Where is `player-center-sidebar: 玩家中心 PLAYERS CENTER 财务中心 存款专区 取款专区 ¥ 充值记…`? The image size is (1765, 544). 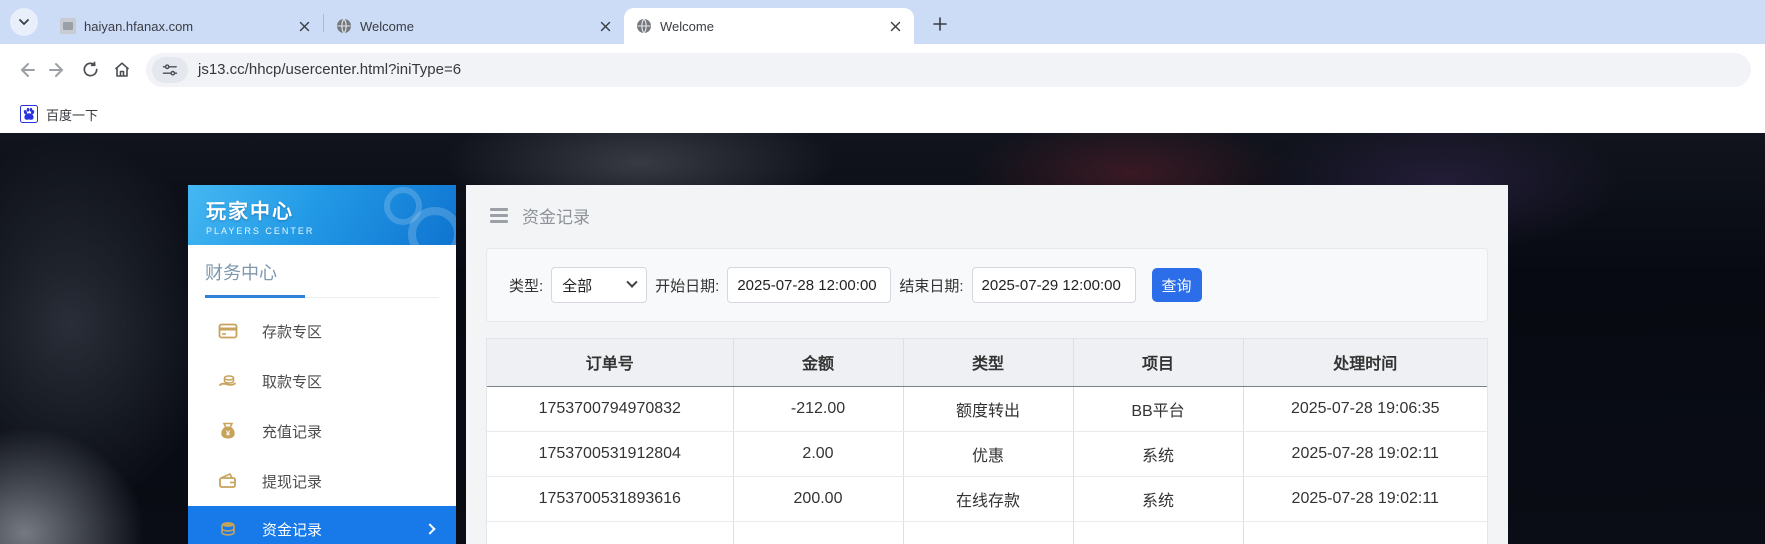 player-center-sidebar: 玩家中心 PLAYERS CENTER 财务中心 存款专区 取款专区 ¥ 充值记… is located at coordinates (322, 364).